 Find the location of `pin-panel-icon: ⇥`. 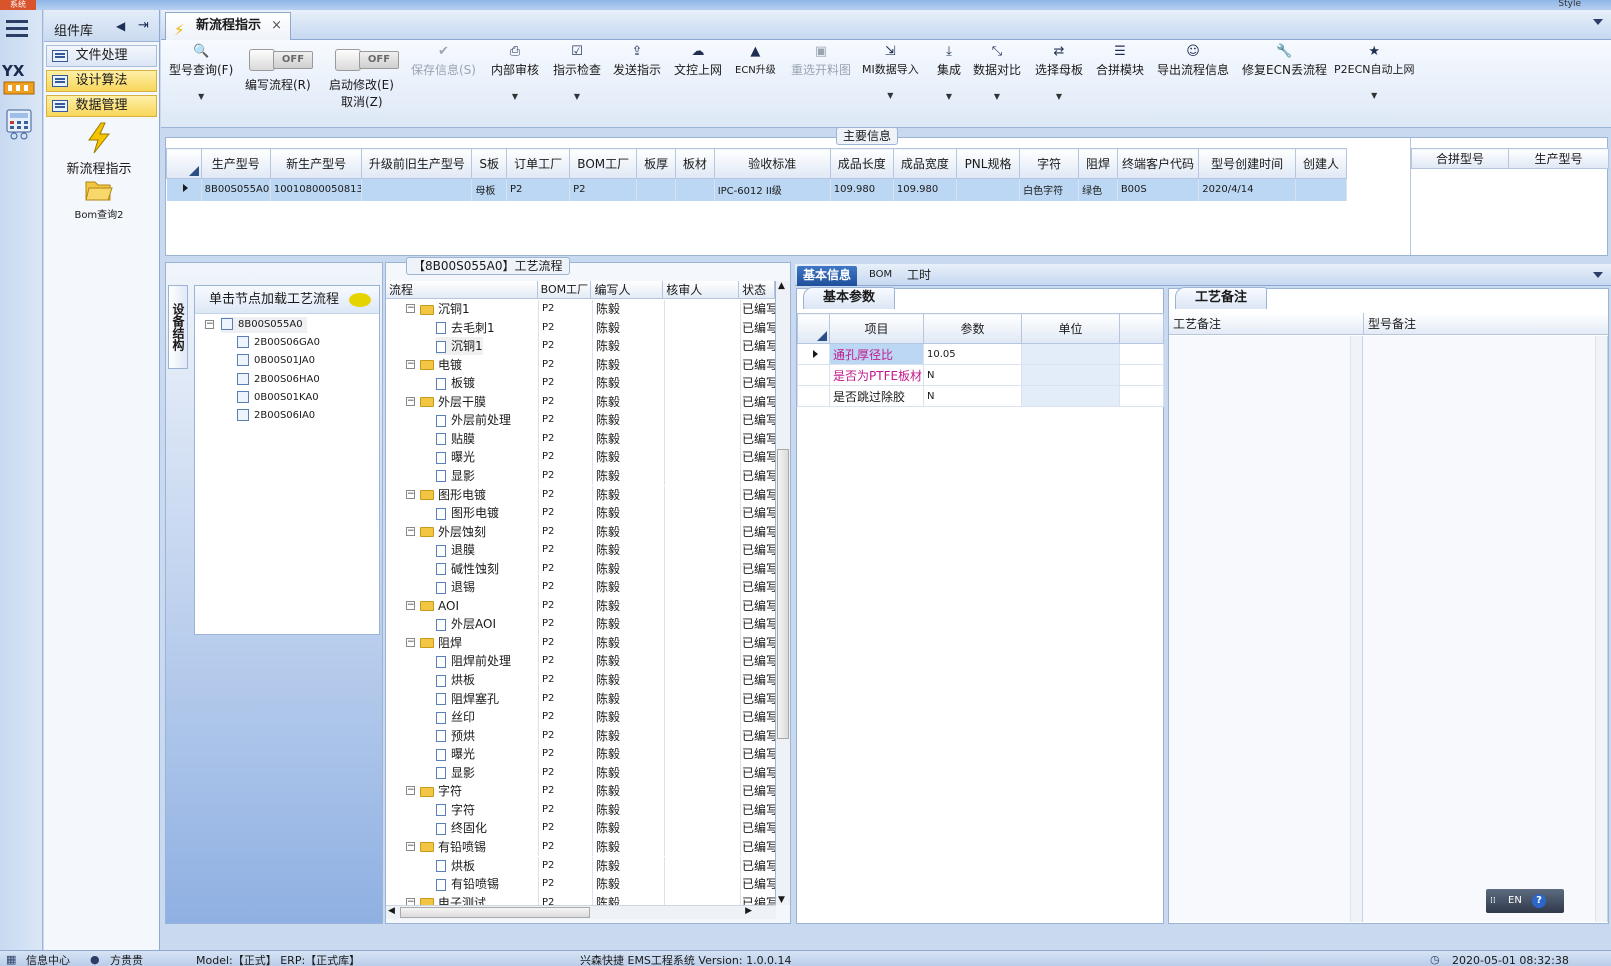

pin-panel-icon: ⇥ is located at coordinates (143, 25).